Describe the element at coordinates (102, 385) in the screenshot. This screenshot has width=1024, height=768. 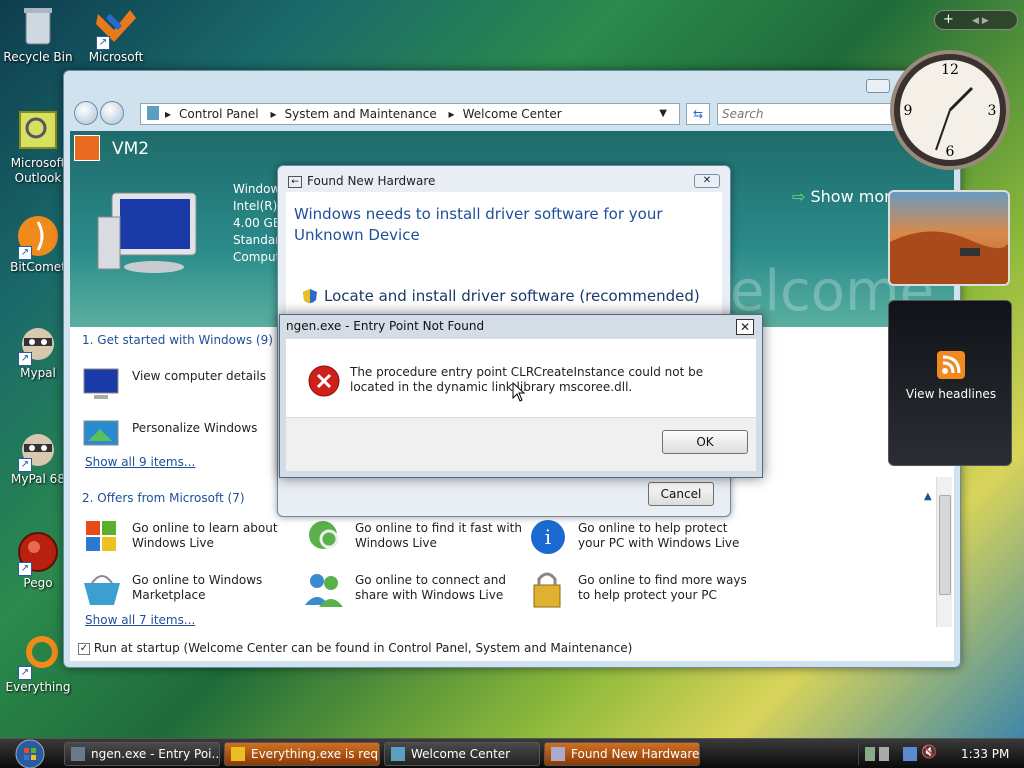
I see `monitor-icon` at that location.